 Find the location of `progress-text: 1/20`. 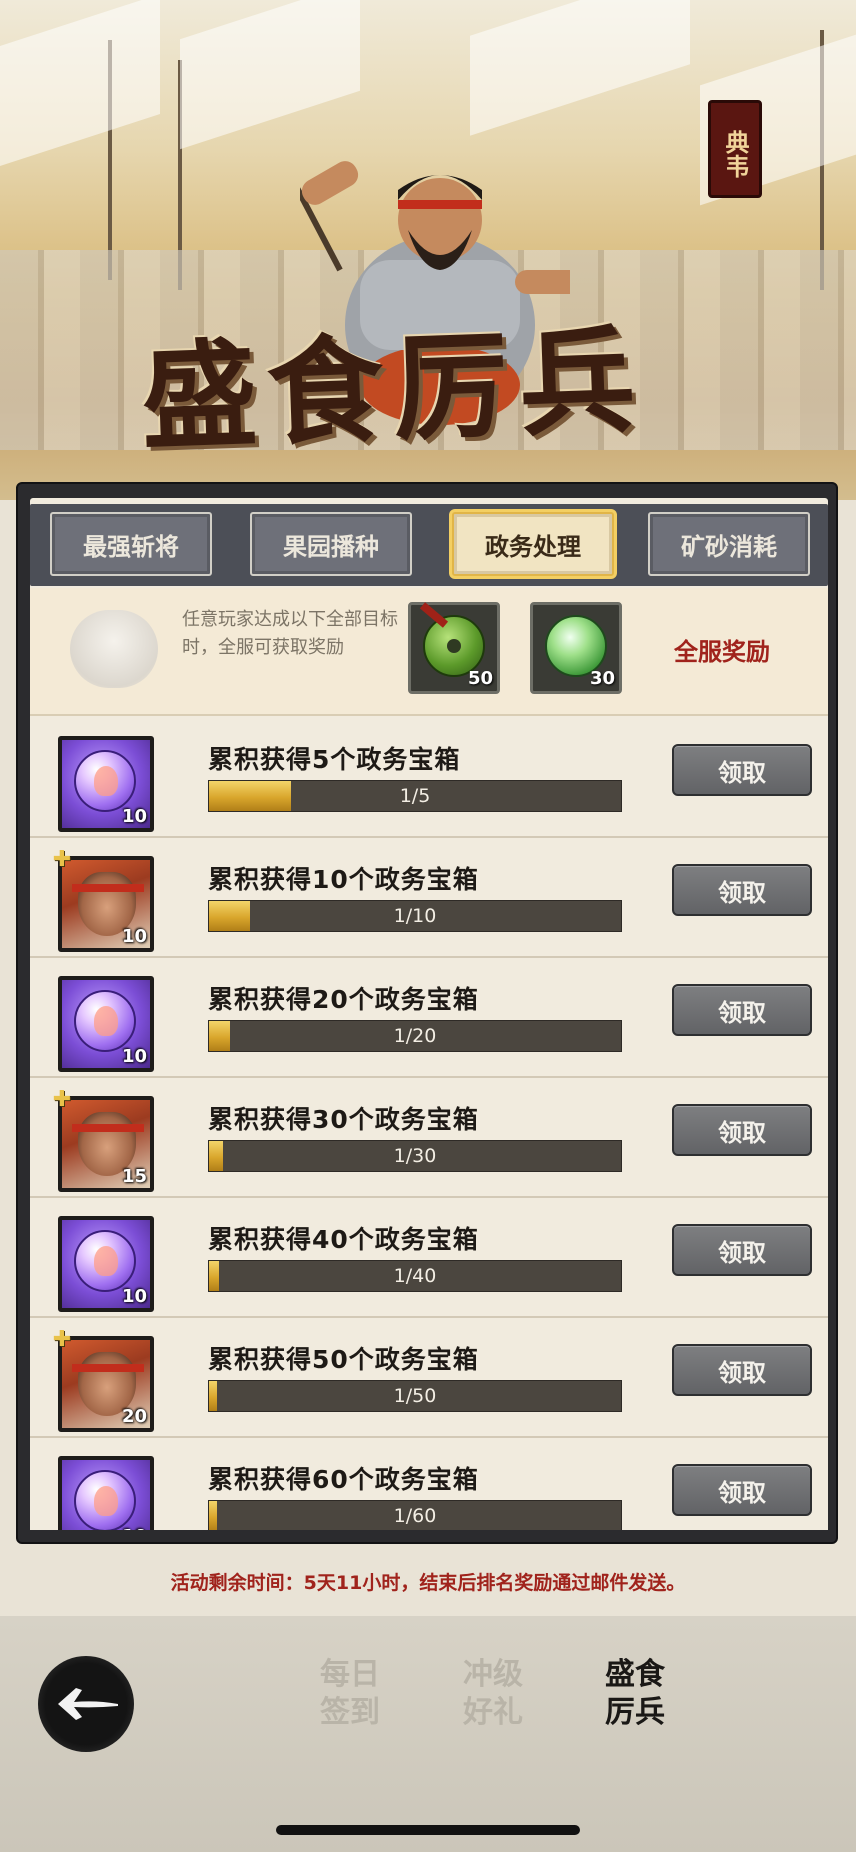

progress-text: 1/20 is located at coordinates (415, 1036).